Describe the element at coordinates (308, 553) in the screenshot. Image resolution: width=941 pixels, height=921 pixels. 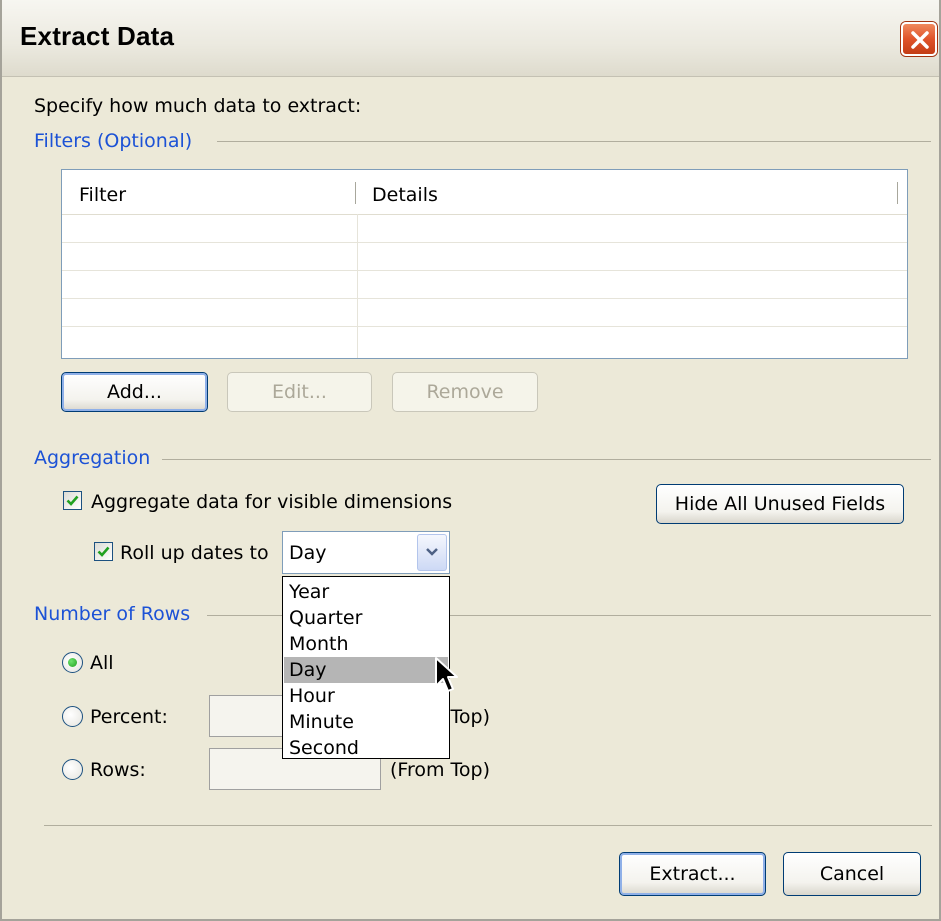
I see `rollup-date-value: Day` at that location.